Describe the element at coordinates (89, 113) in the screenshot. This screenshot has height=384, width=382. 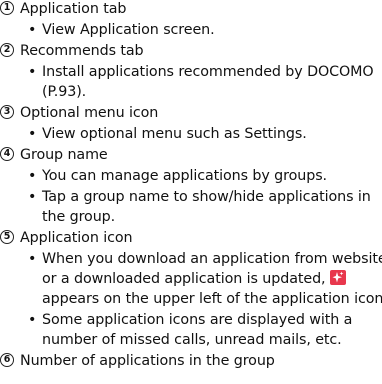
I see `item-title-3: Optional menu icon` at that location.